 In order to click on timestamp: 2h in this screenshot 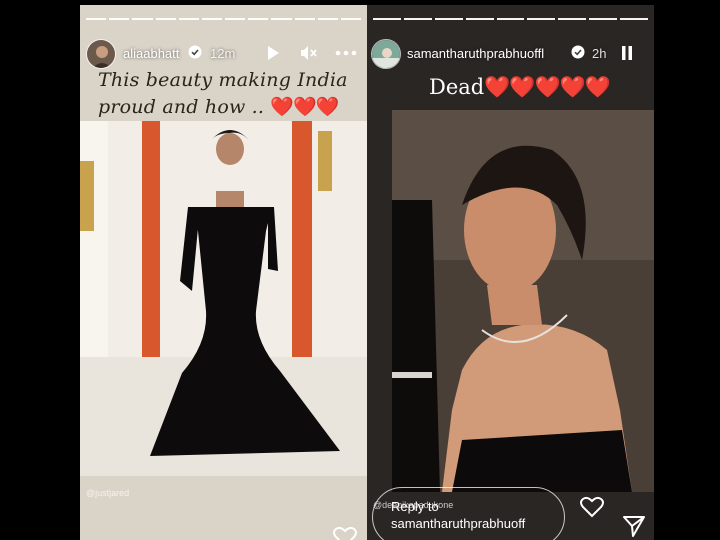, I will do `click(599, 53)`.